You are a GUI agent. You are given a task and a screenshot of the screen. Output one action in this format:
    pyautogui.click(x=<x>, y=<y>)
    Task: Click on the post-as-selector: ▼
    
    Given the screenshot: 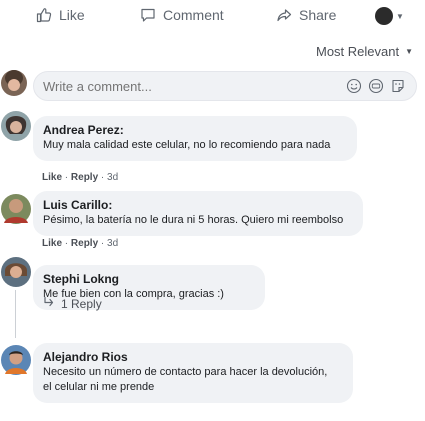 What is the action you would take?
    pyautogui.click(x=389, y=16)
    